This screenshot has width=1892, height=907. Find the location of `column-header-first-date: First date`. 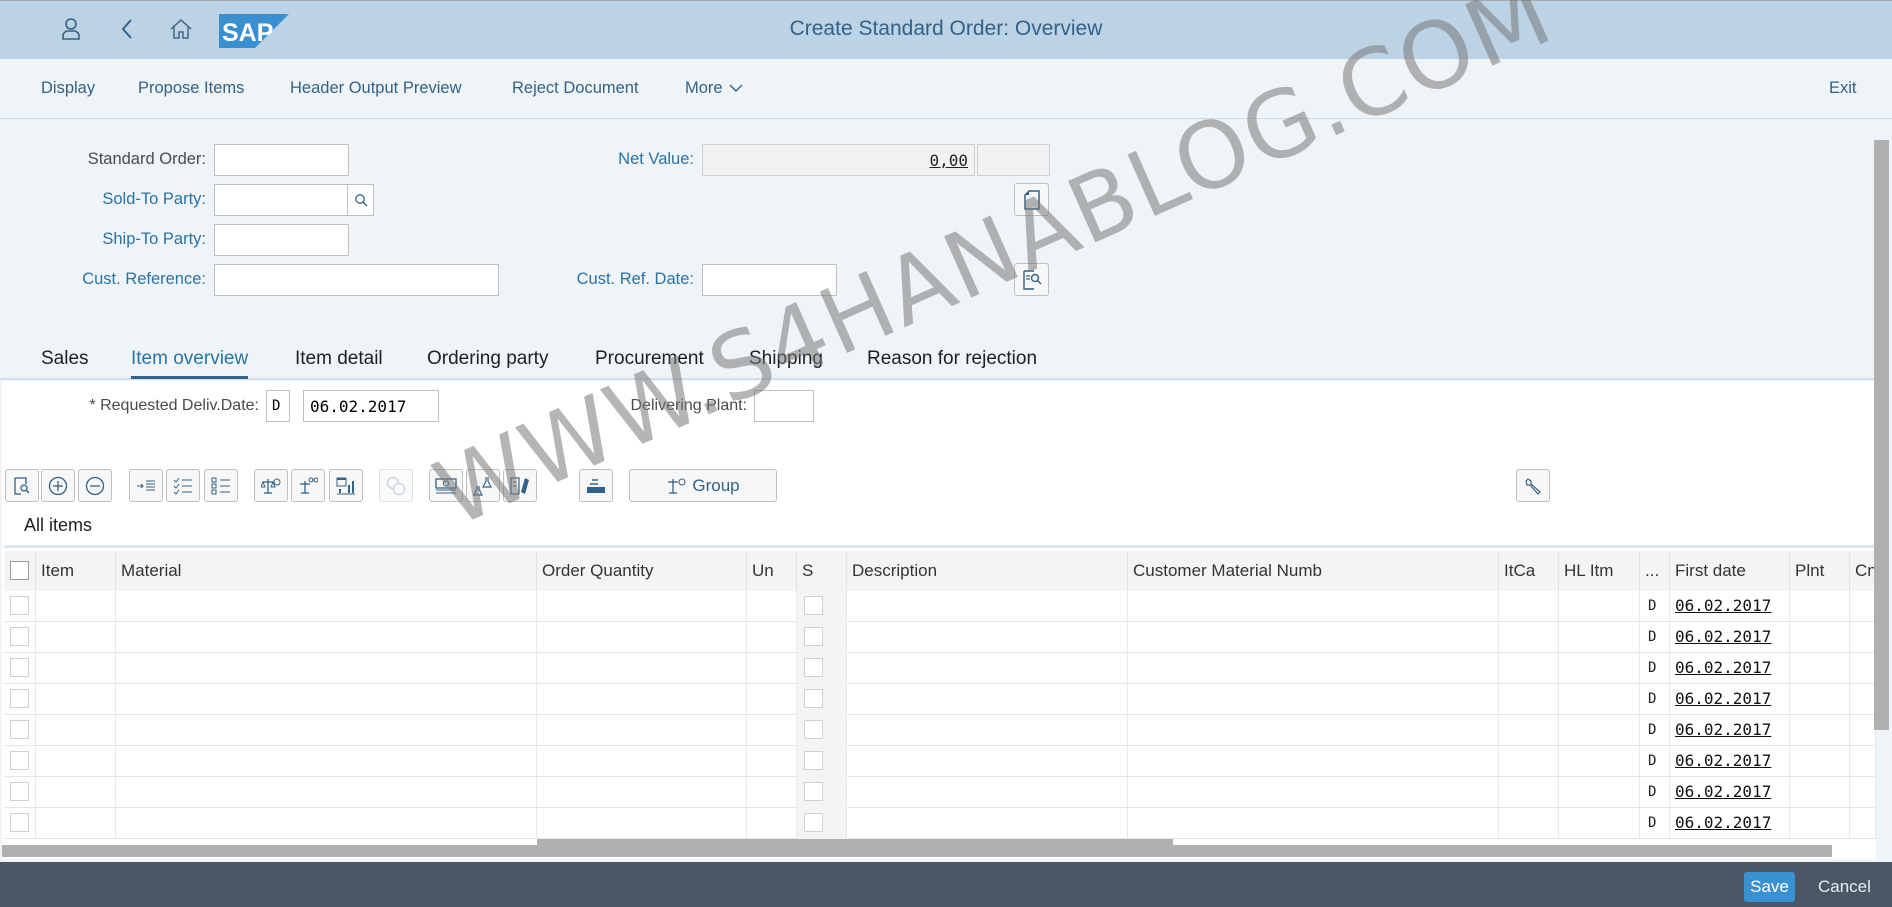

column-header-first-date: First date is located at coordinates (1730, 571).